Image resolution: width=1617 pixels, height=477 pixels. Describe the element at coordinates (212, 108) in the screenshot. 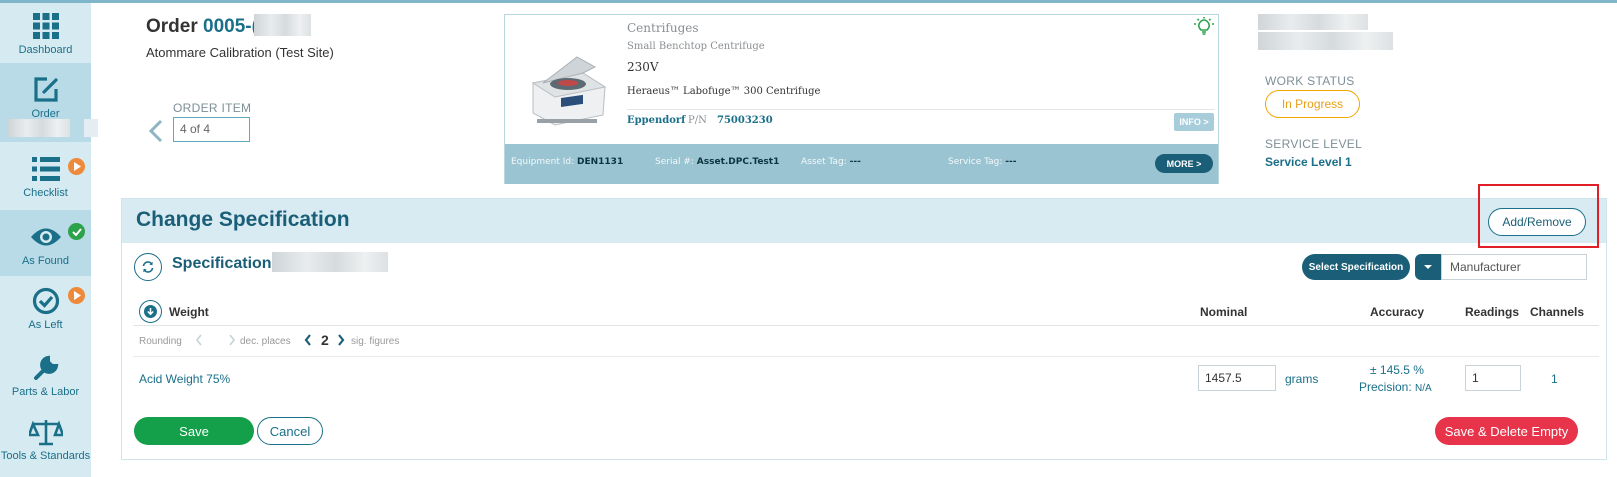

I see `order-item-label: ORDER ITEM` at that location.